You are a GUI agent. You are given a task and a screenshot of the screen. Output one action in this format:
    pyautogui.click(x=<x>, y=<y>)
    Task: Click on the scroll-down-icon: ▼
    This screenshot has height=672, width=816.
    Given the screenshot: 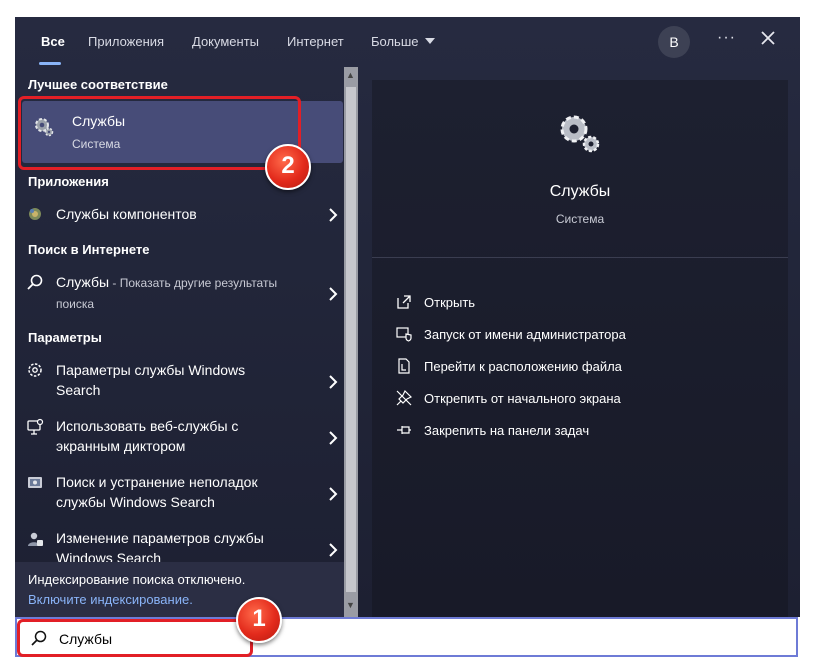 What is the action you would take?
    pyautogui.click(x=350, y=605)
    